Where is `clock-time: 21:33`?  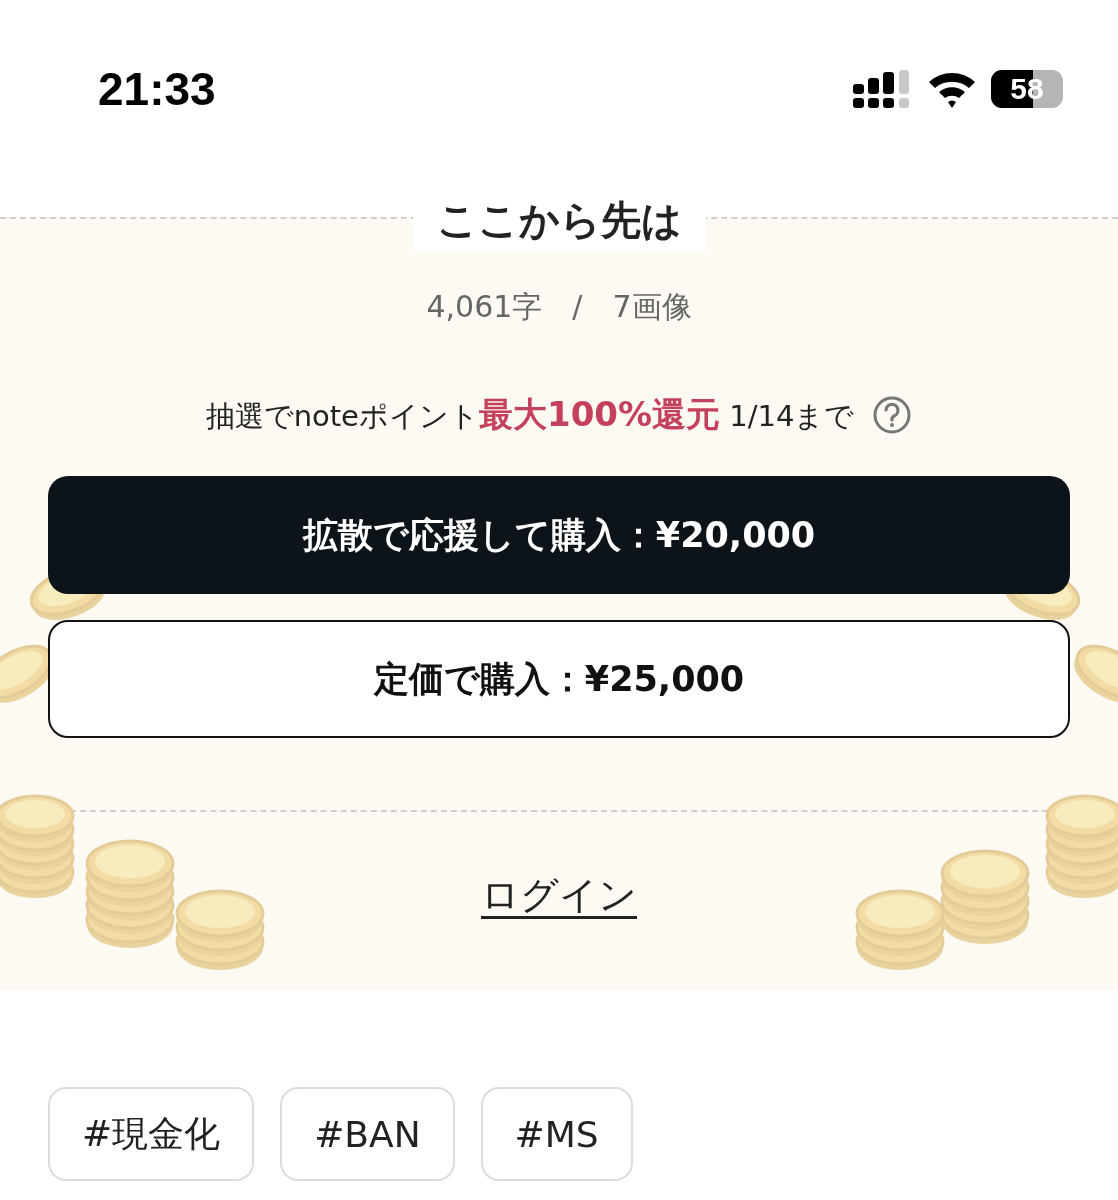 clock-time: 21:33 is located at coordinates (157, 89).